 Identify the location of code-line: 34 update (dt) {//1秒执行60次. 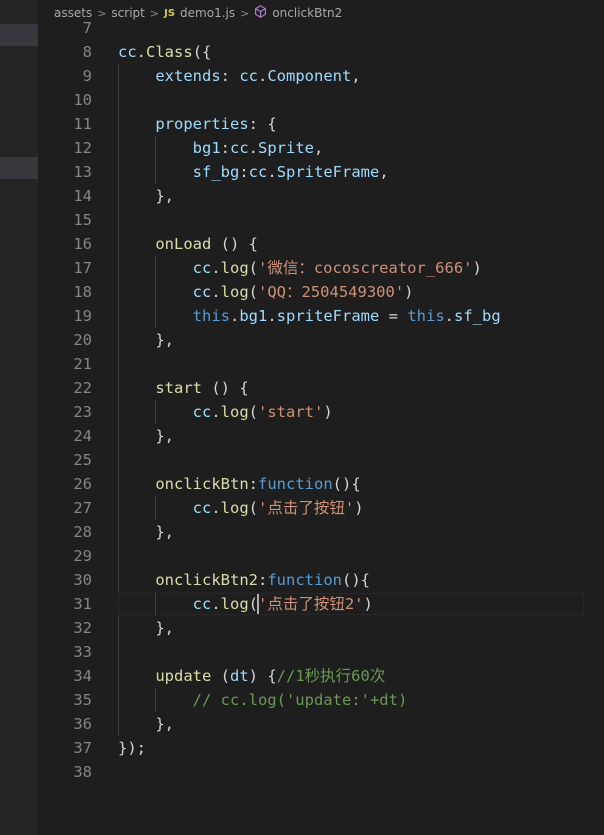
(321, 676).